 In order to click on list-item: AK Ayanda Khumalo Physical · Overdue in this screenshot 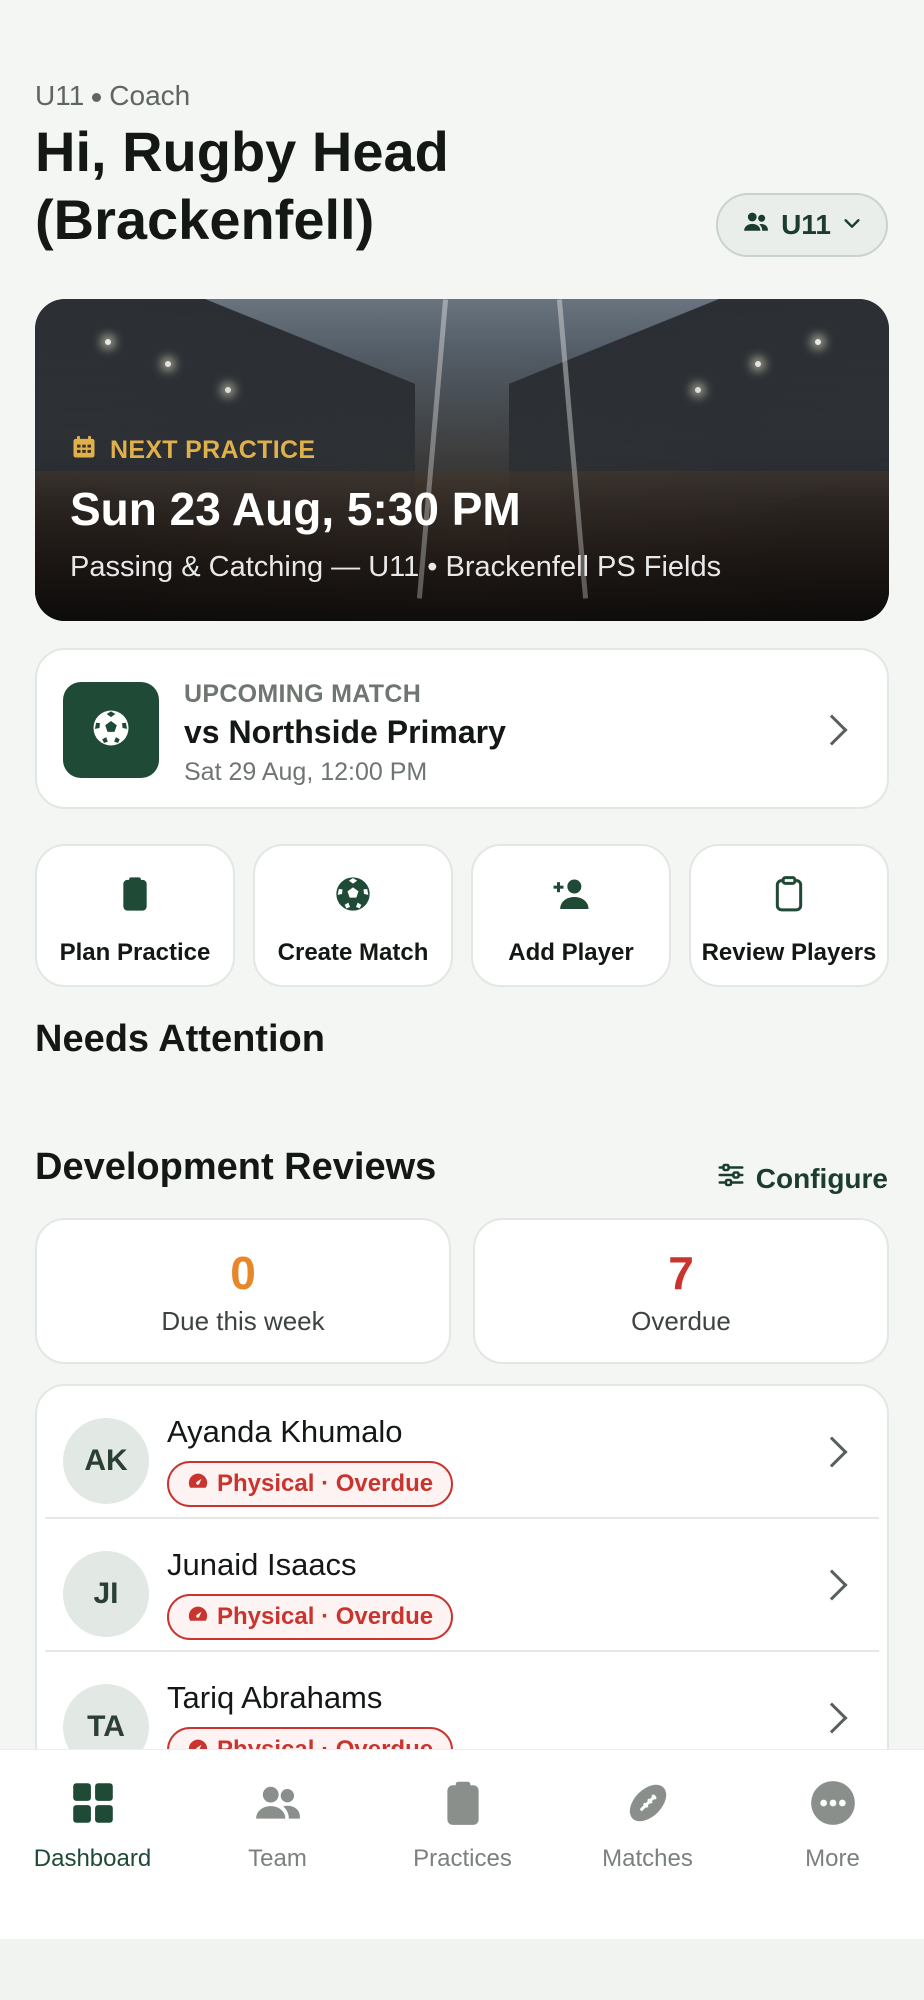, I will do `click(462, 1452)`.